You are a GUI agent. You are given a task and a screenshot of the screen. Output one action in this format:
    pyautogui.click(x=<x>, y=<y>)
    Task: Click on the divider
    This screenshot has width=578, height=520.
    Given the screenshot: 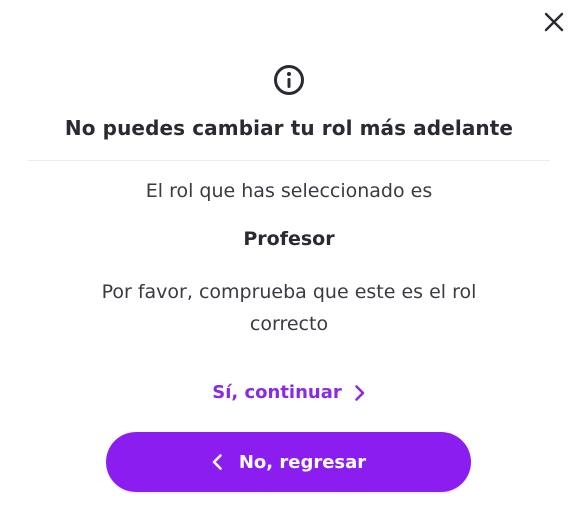 What is the action you would take?
    pyautogui.click(x=289, y=160)
    